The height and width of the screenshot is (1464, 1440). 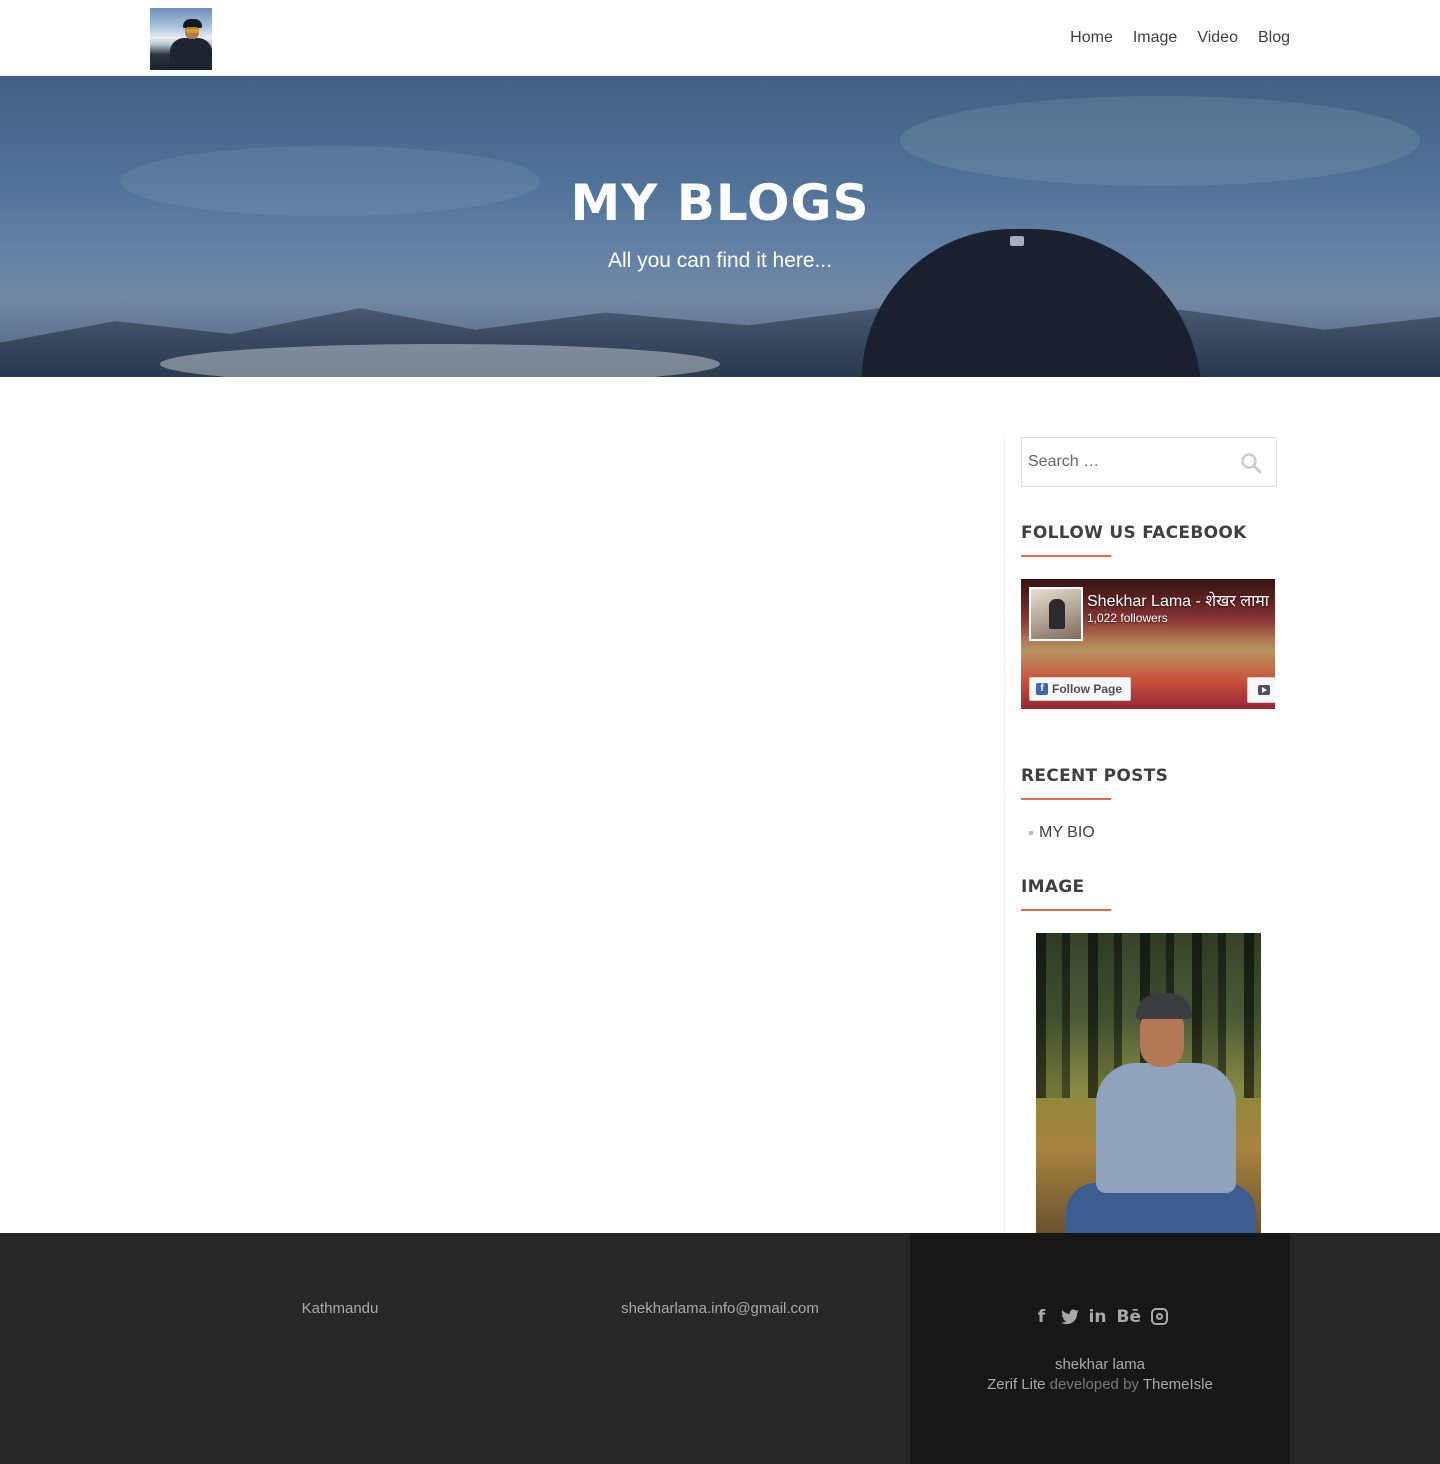 I want to click on main-navigation: Home Image Video Blog, so click(x=1180, y=38).